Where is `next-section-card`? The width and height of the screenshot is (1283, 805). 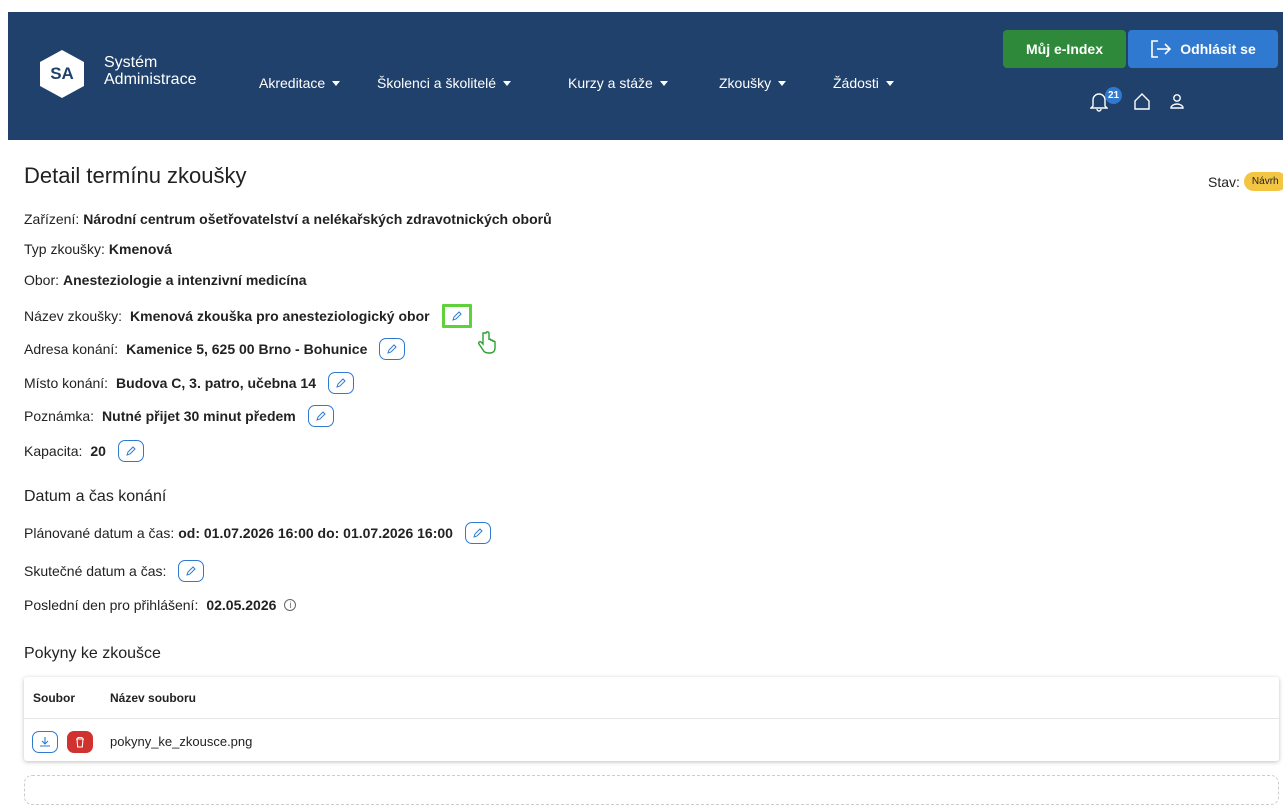 next-section-card is located at coordinates (651, 790).